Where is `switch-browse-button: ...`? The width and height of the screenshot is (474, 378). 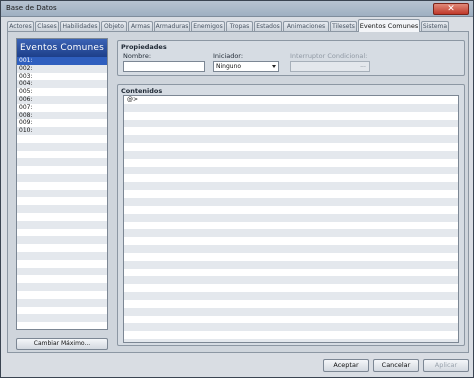
switch-browse-button: ... is located at coordinates (363, 65).